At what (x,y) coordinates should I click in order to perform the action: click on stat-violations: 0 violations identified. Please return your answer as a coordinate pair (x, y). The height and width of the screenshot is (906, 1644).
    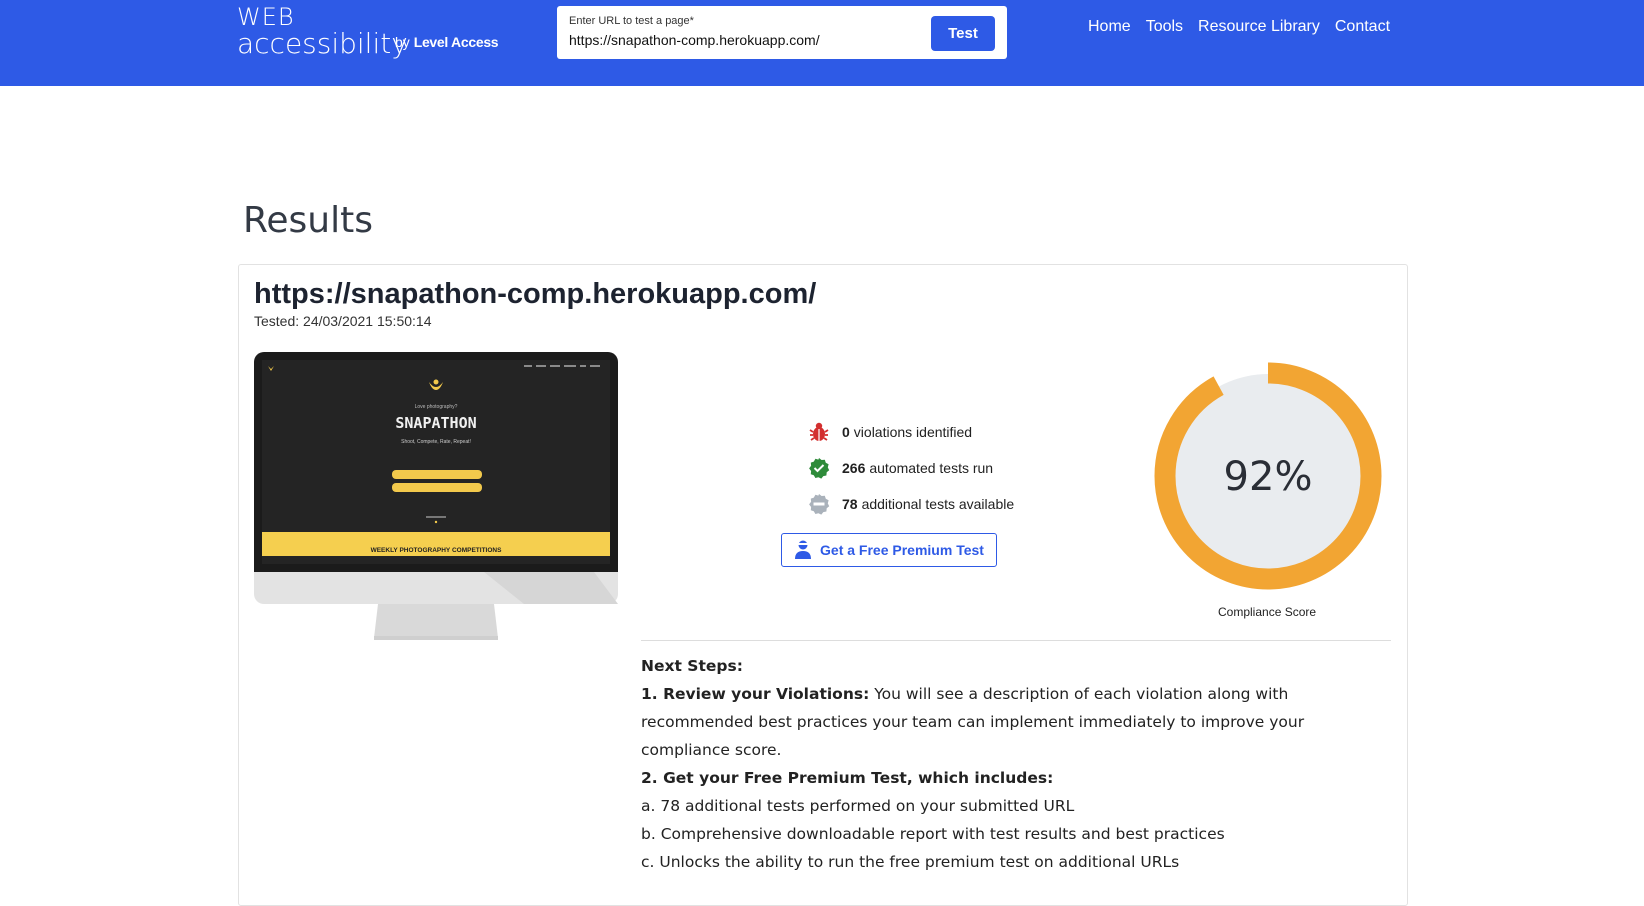
    Looking at the image, I should click on (911, 432).